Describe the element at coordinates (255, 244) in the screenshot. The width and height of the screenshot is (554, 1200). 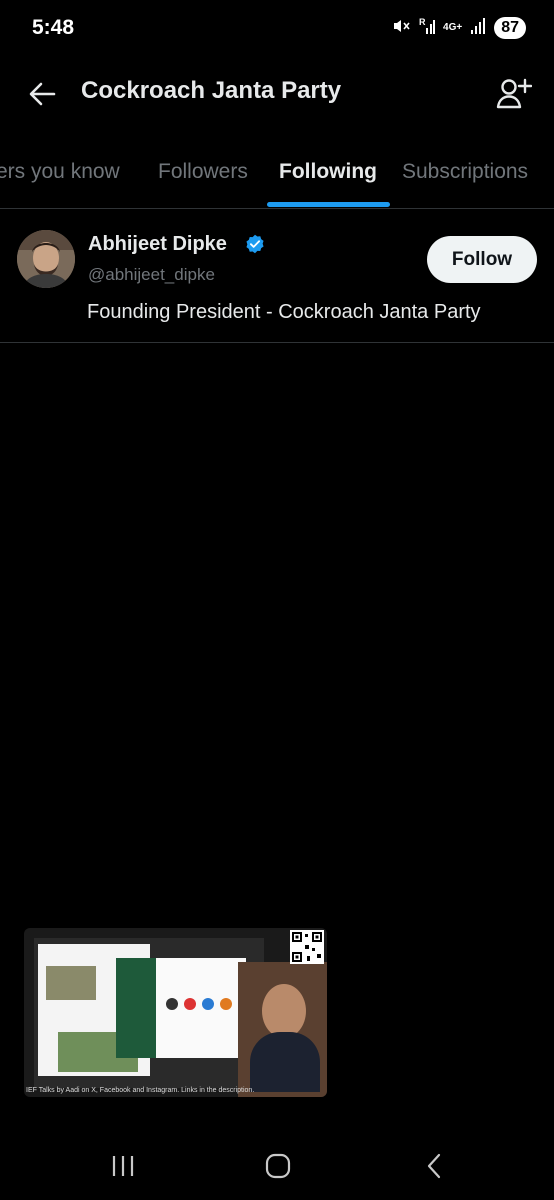
I see `verified-badge-icon` at that location.